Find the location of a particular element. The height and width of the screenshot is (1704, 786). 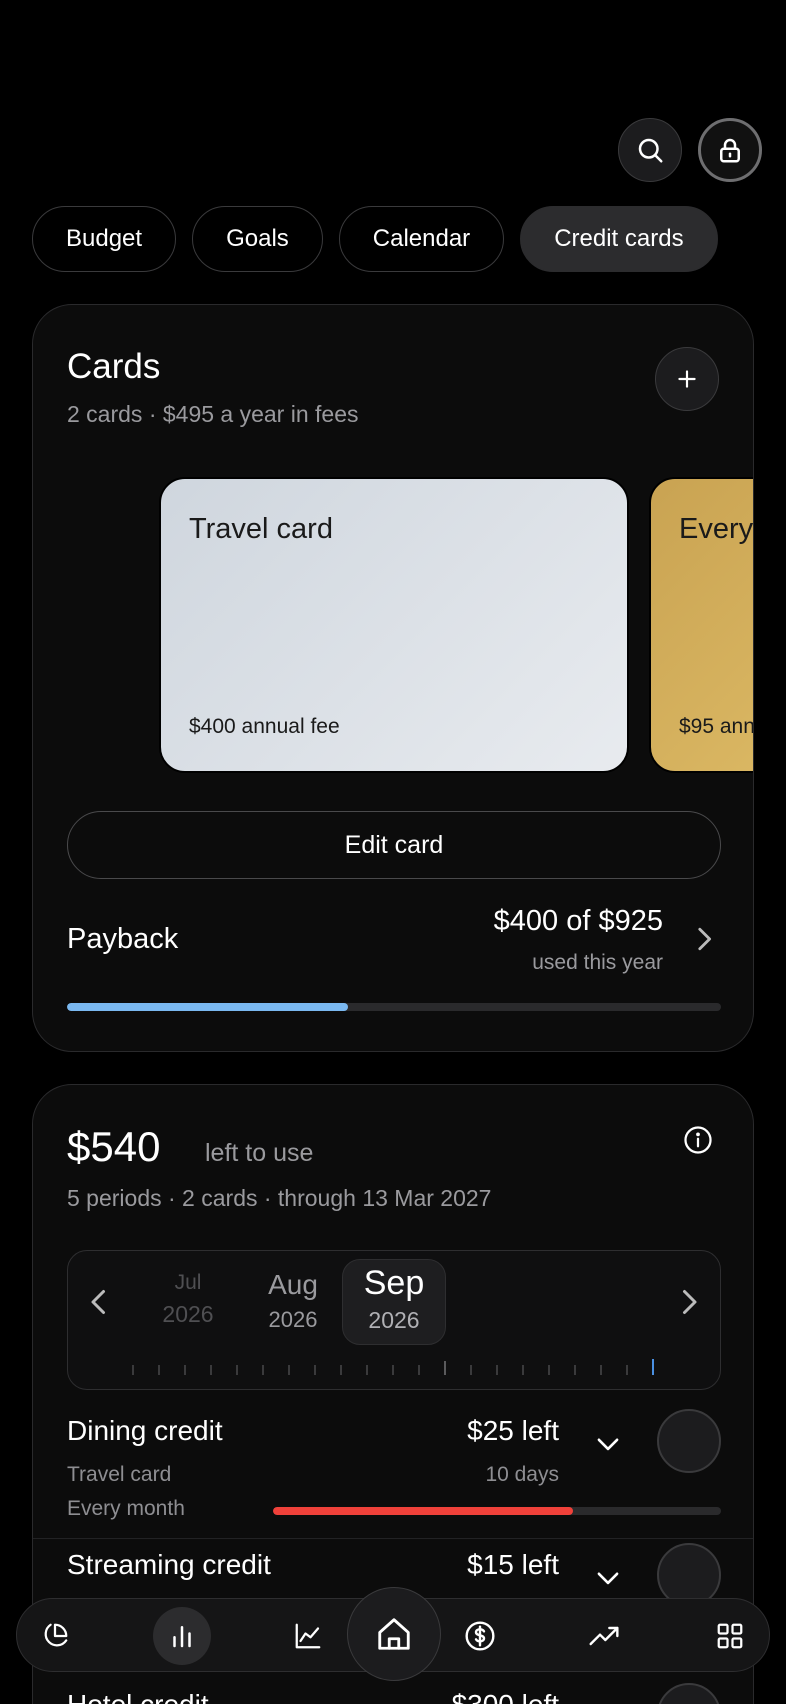

nav-grid is located at coordinates (730, 1636).